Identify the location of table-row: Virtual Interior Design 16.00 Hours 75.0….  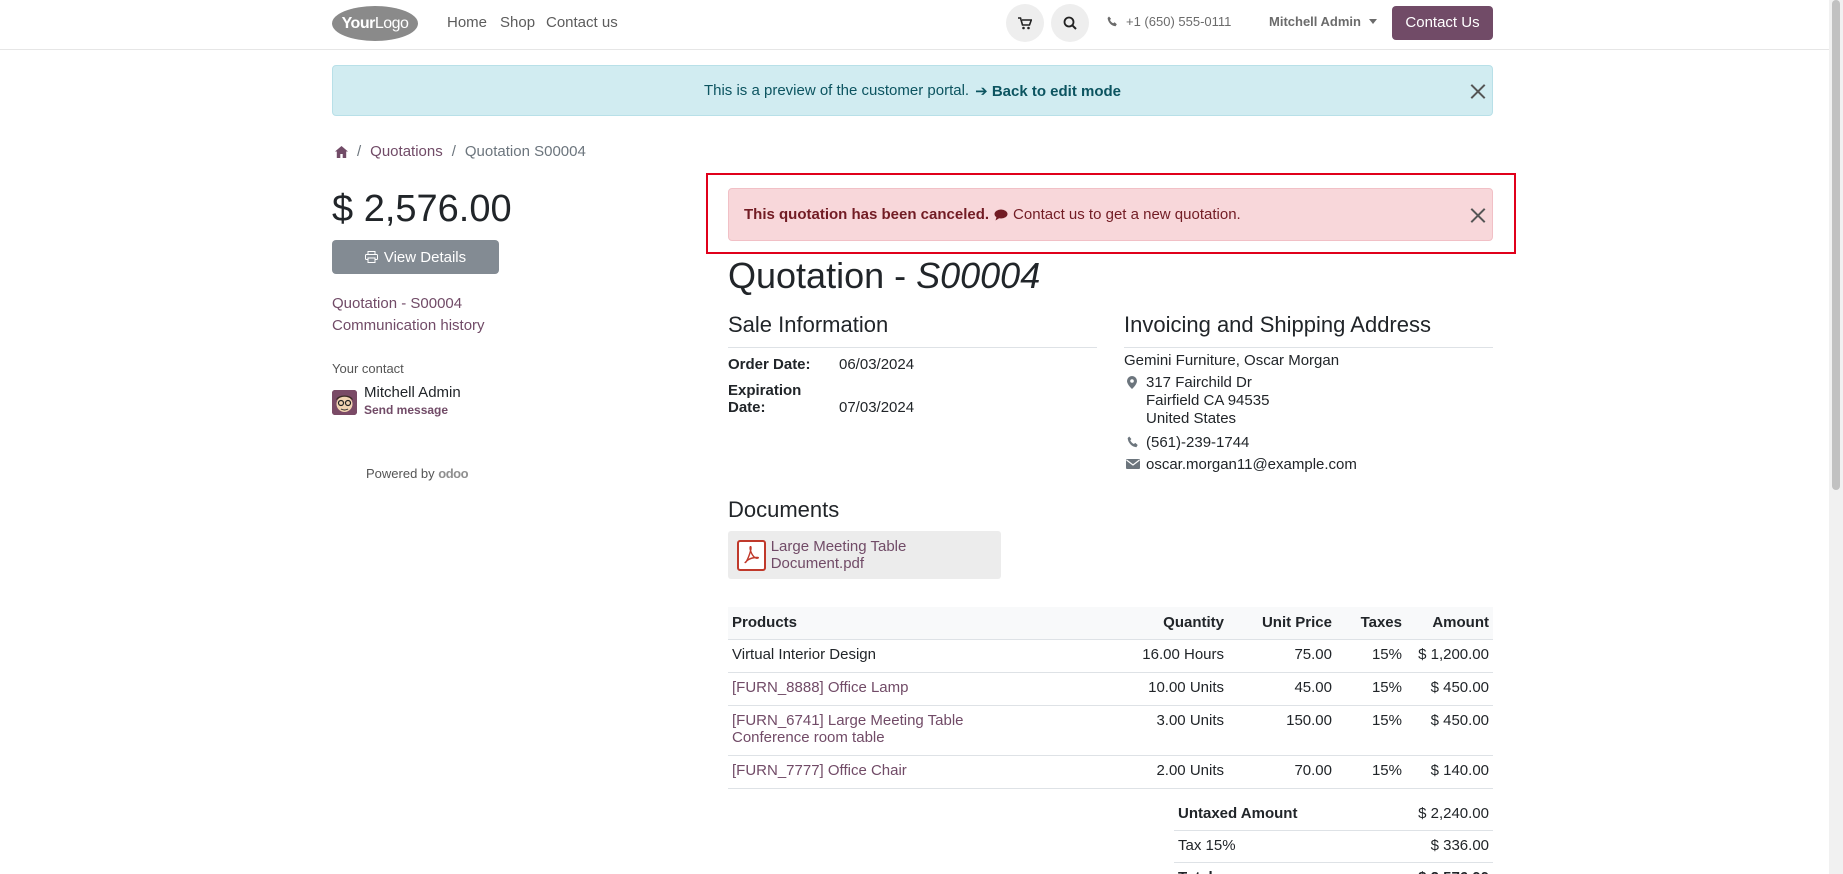
(1110, 656).